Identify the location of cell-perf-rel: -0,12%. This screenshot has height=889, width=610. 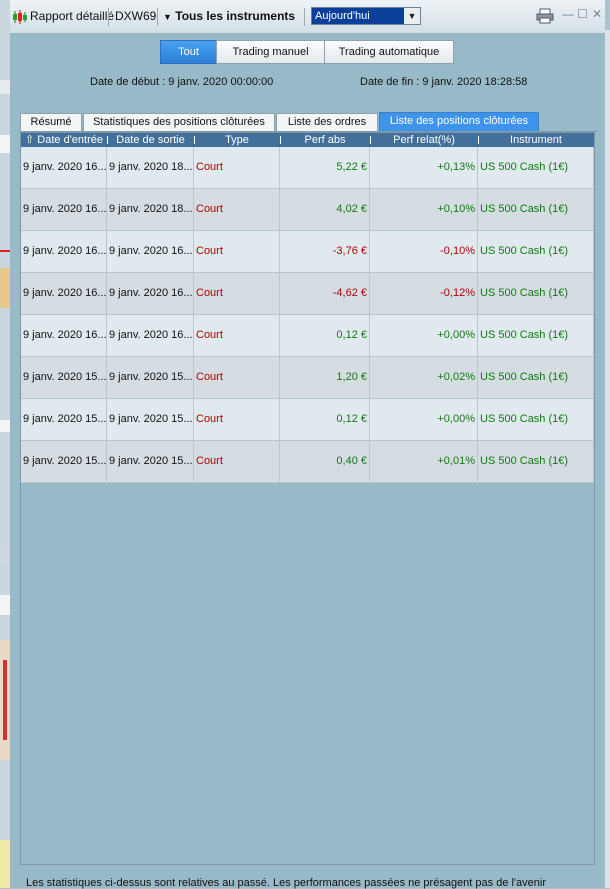
(424, 293).